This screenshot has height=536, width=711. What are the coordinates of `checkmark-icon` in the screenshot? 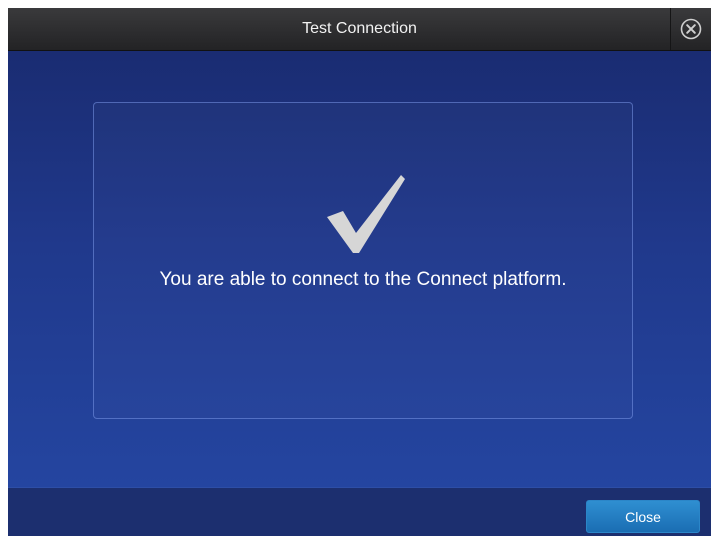 It's located at (366, 214).